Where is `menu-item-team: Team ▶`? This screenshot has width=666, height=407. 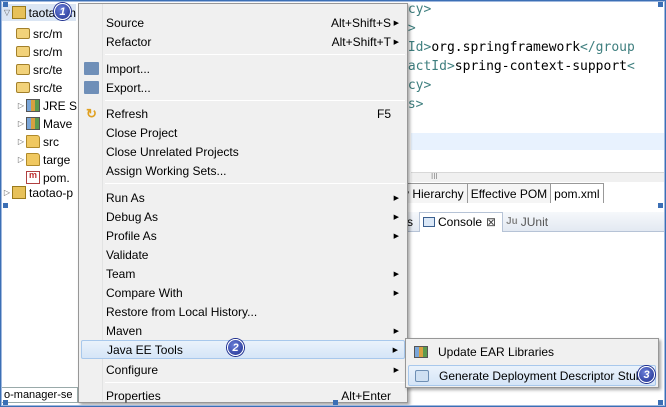 menu-item-team: Team ▶ is located at coordinates (243, 273).